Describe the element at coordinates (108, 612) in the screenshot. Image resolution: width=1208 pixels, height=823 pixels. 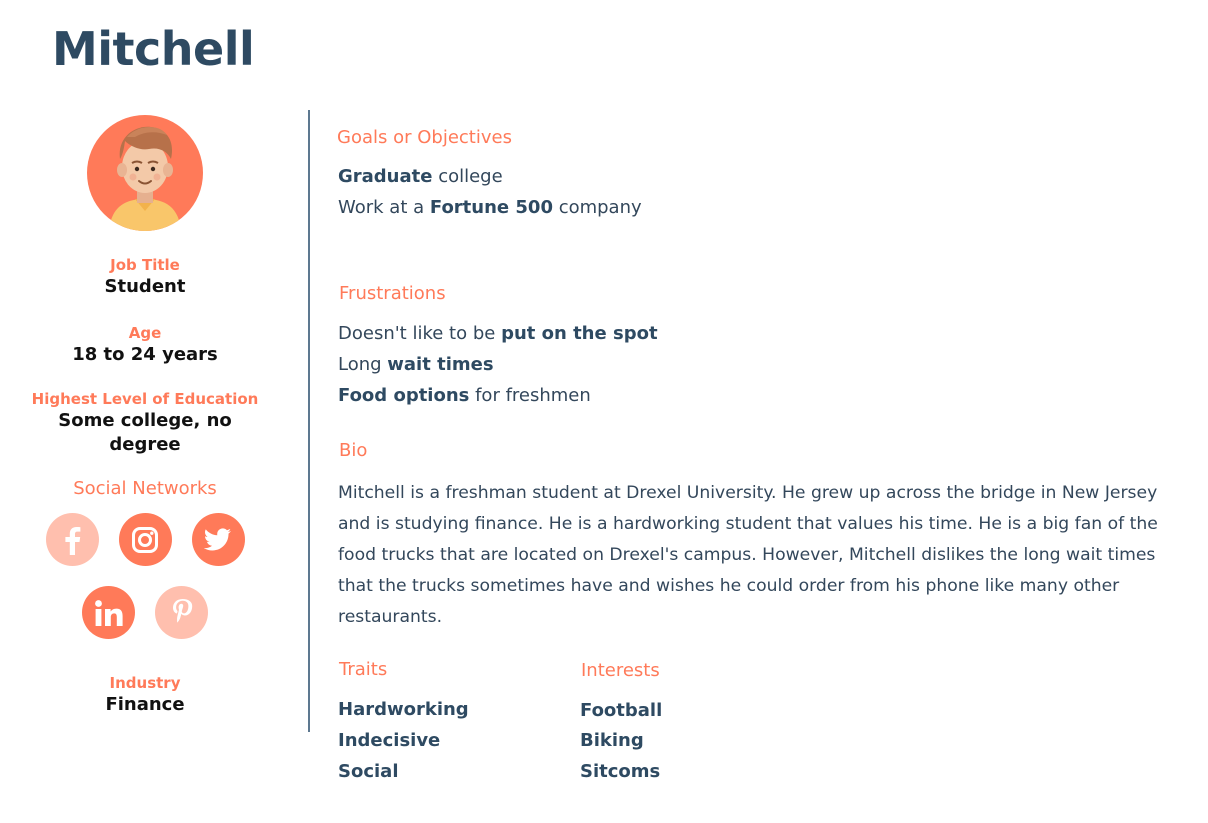
I see `linkedin-icon` at that location.